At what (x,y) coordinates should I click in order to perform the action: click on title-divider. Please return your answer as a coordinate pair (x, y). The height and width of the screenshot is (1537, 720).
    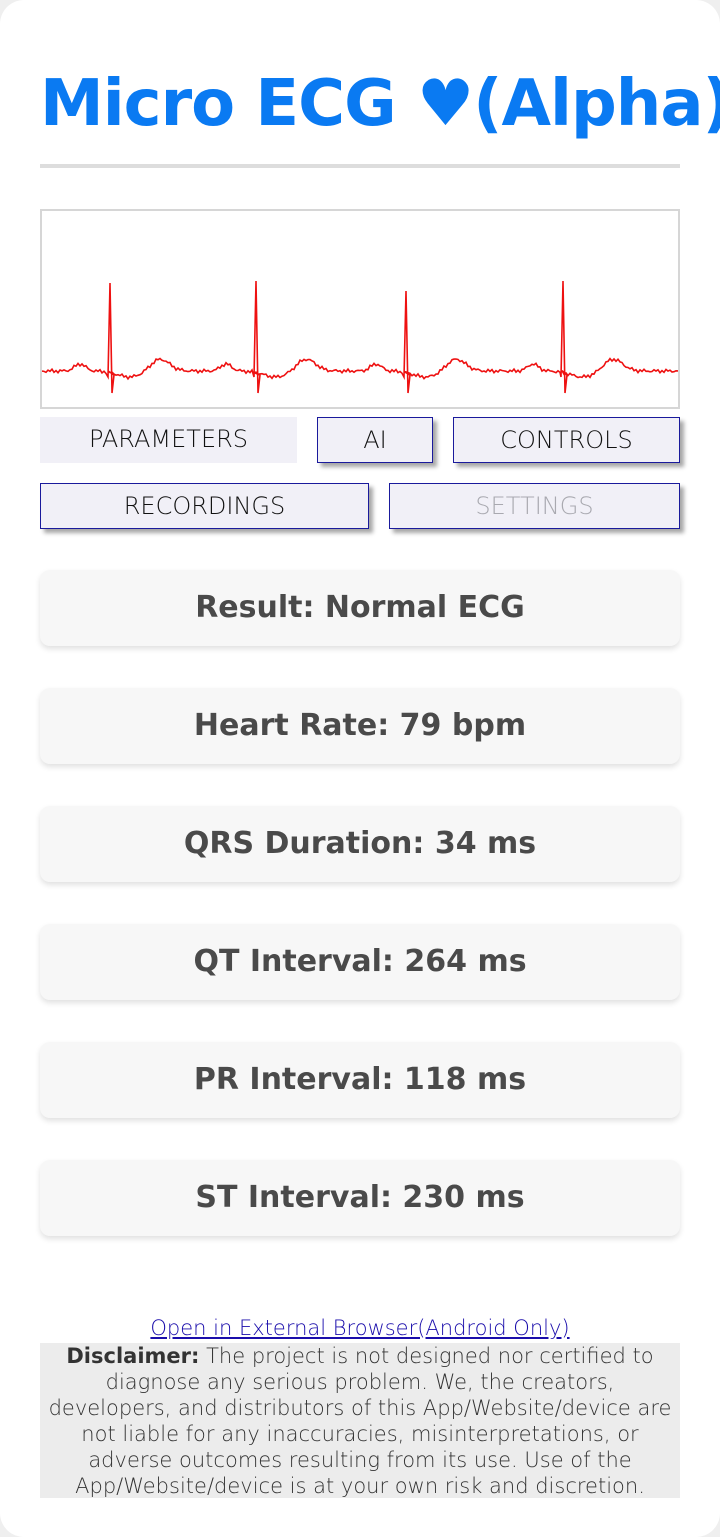
    Looking at the image, I should click on (360, 166).